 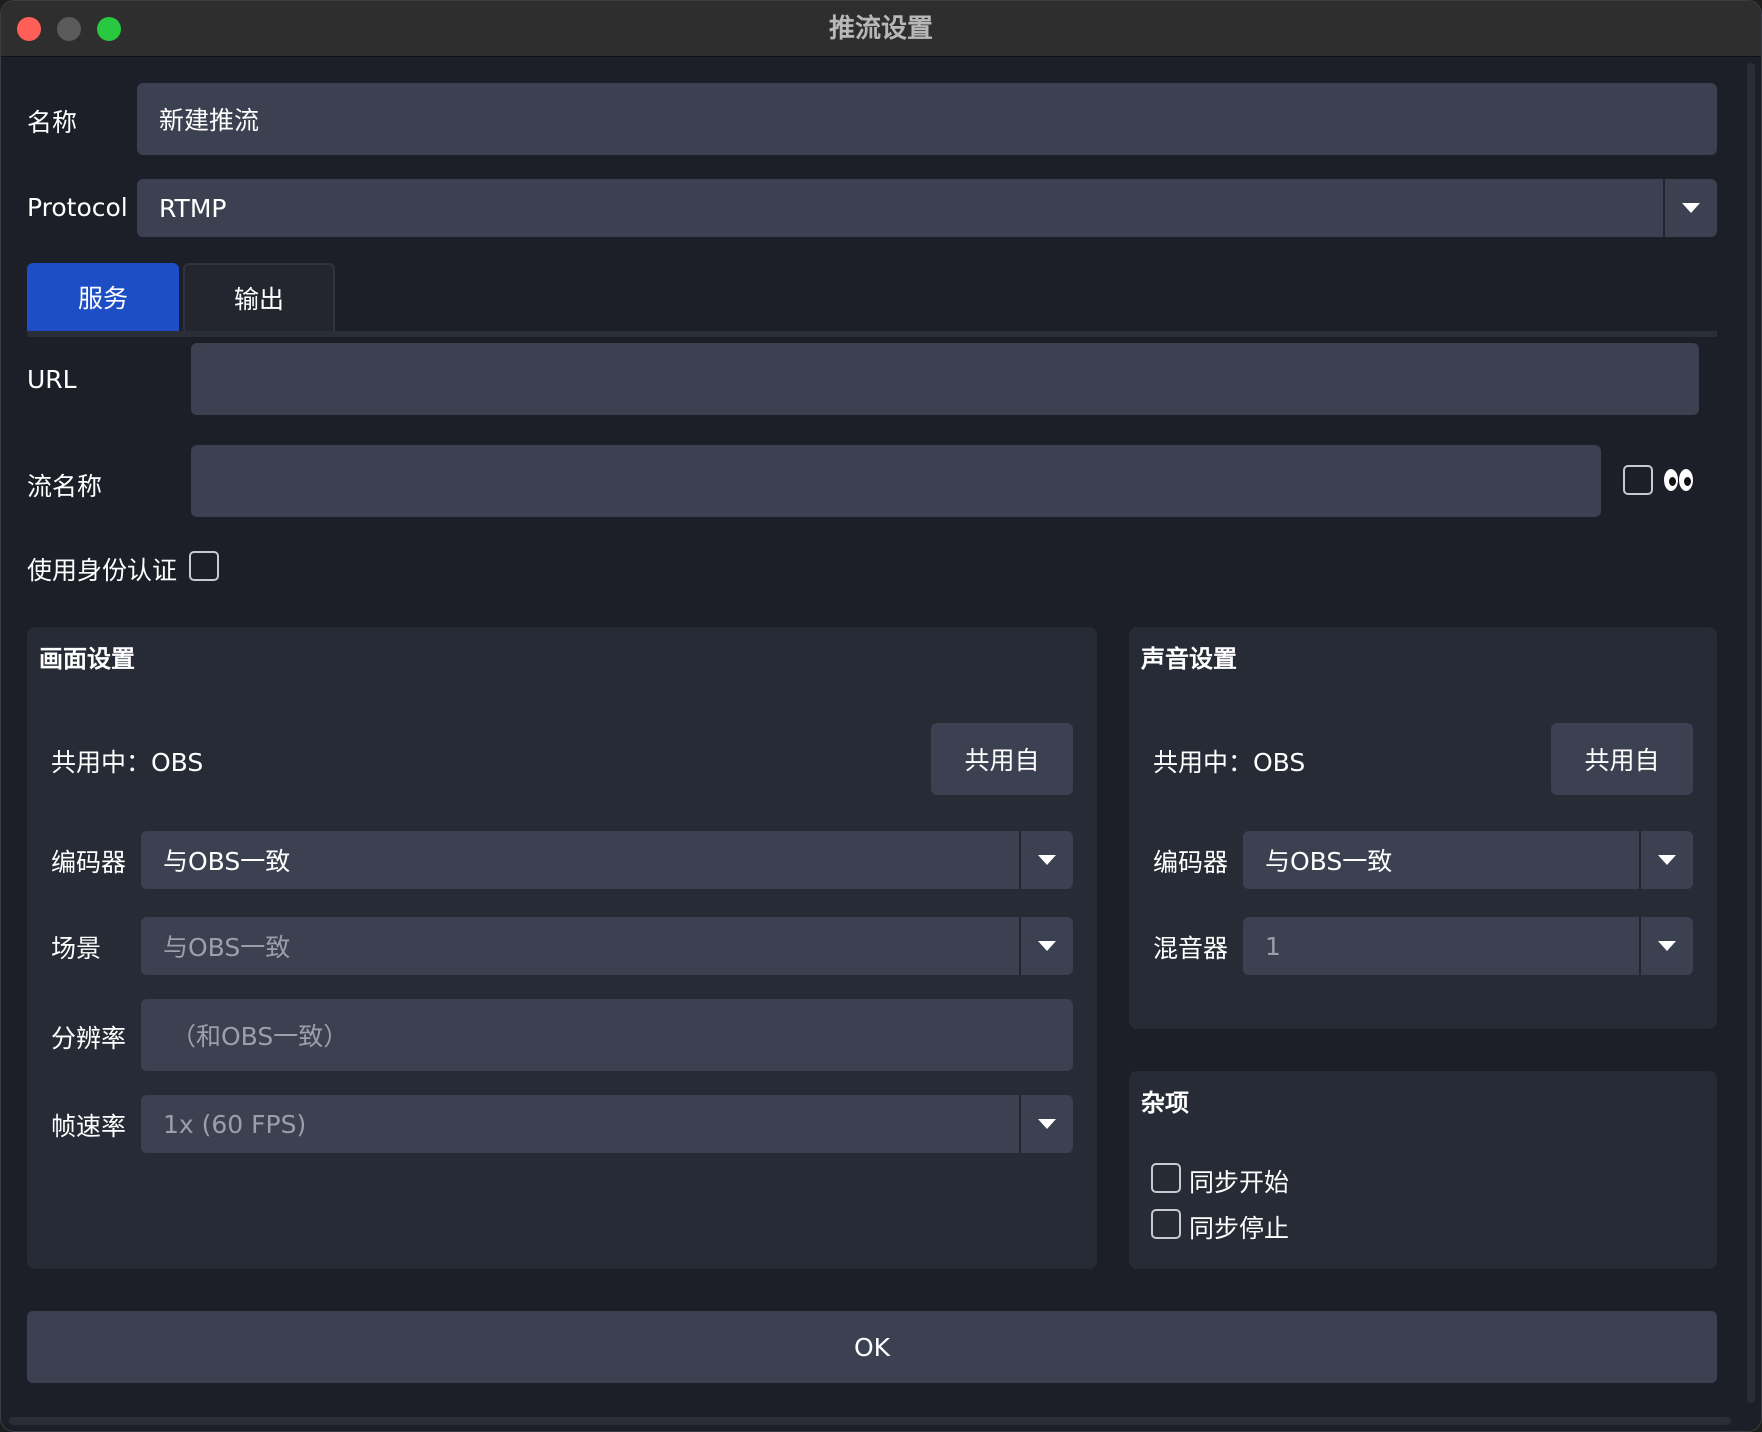 I want to click on show-stream-key-checkbox, so click(x=1638, y=480).